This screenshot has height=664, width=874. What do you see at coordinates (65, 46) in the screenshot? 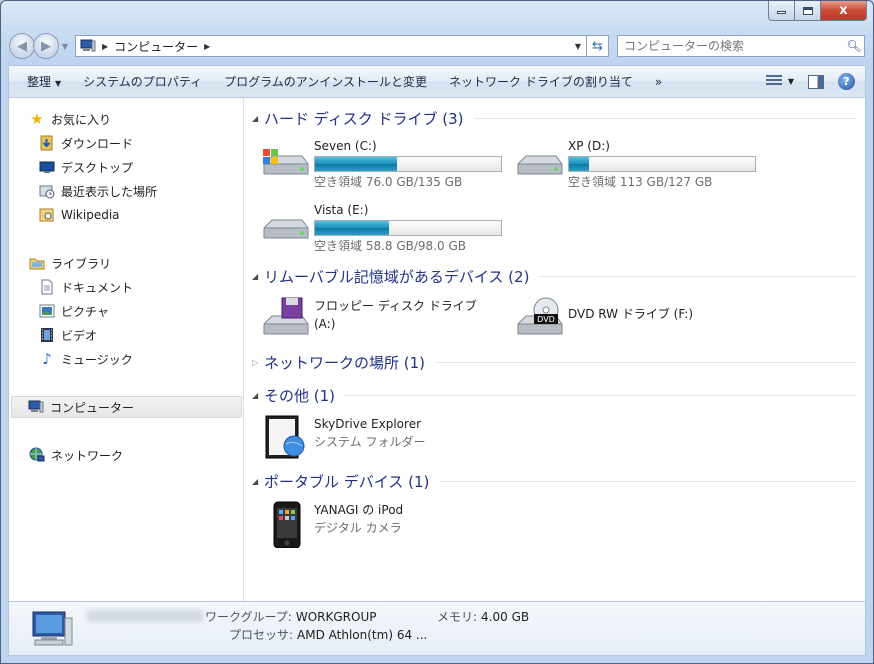
I see `recent-pages-dropdown: ▼` at bounding box center [65, 46].